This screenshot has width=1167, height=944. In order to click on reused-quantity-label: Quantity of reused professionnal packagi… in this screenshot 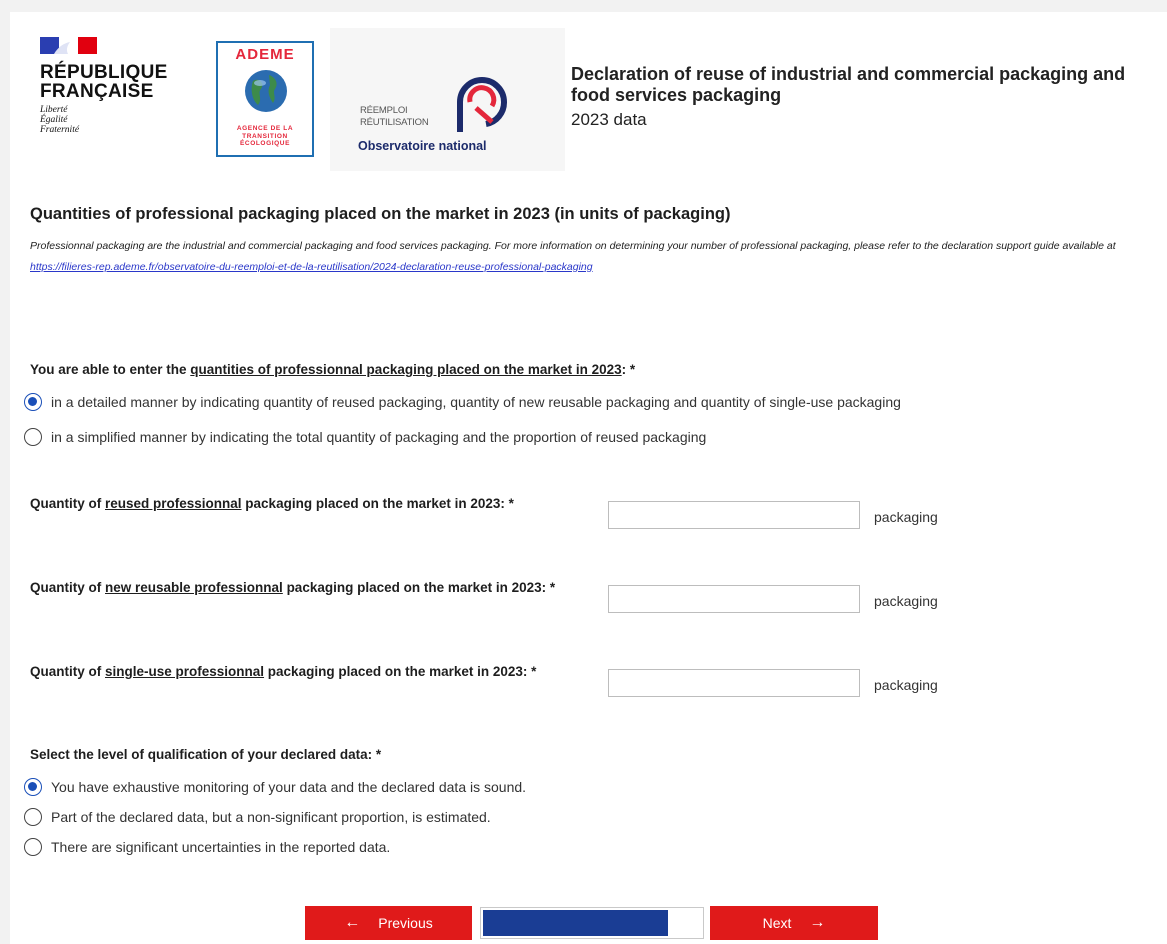, I will do `click(272, 503)`.